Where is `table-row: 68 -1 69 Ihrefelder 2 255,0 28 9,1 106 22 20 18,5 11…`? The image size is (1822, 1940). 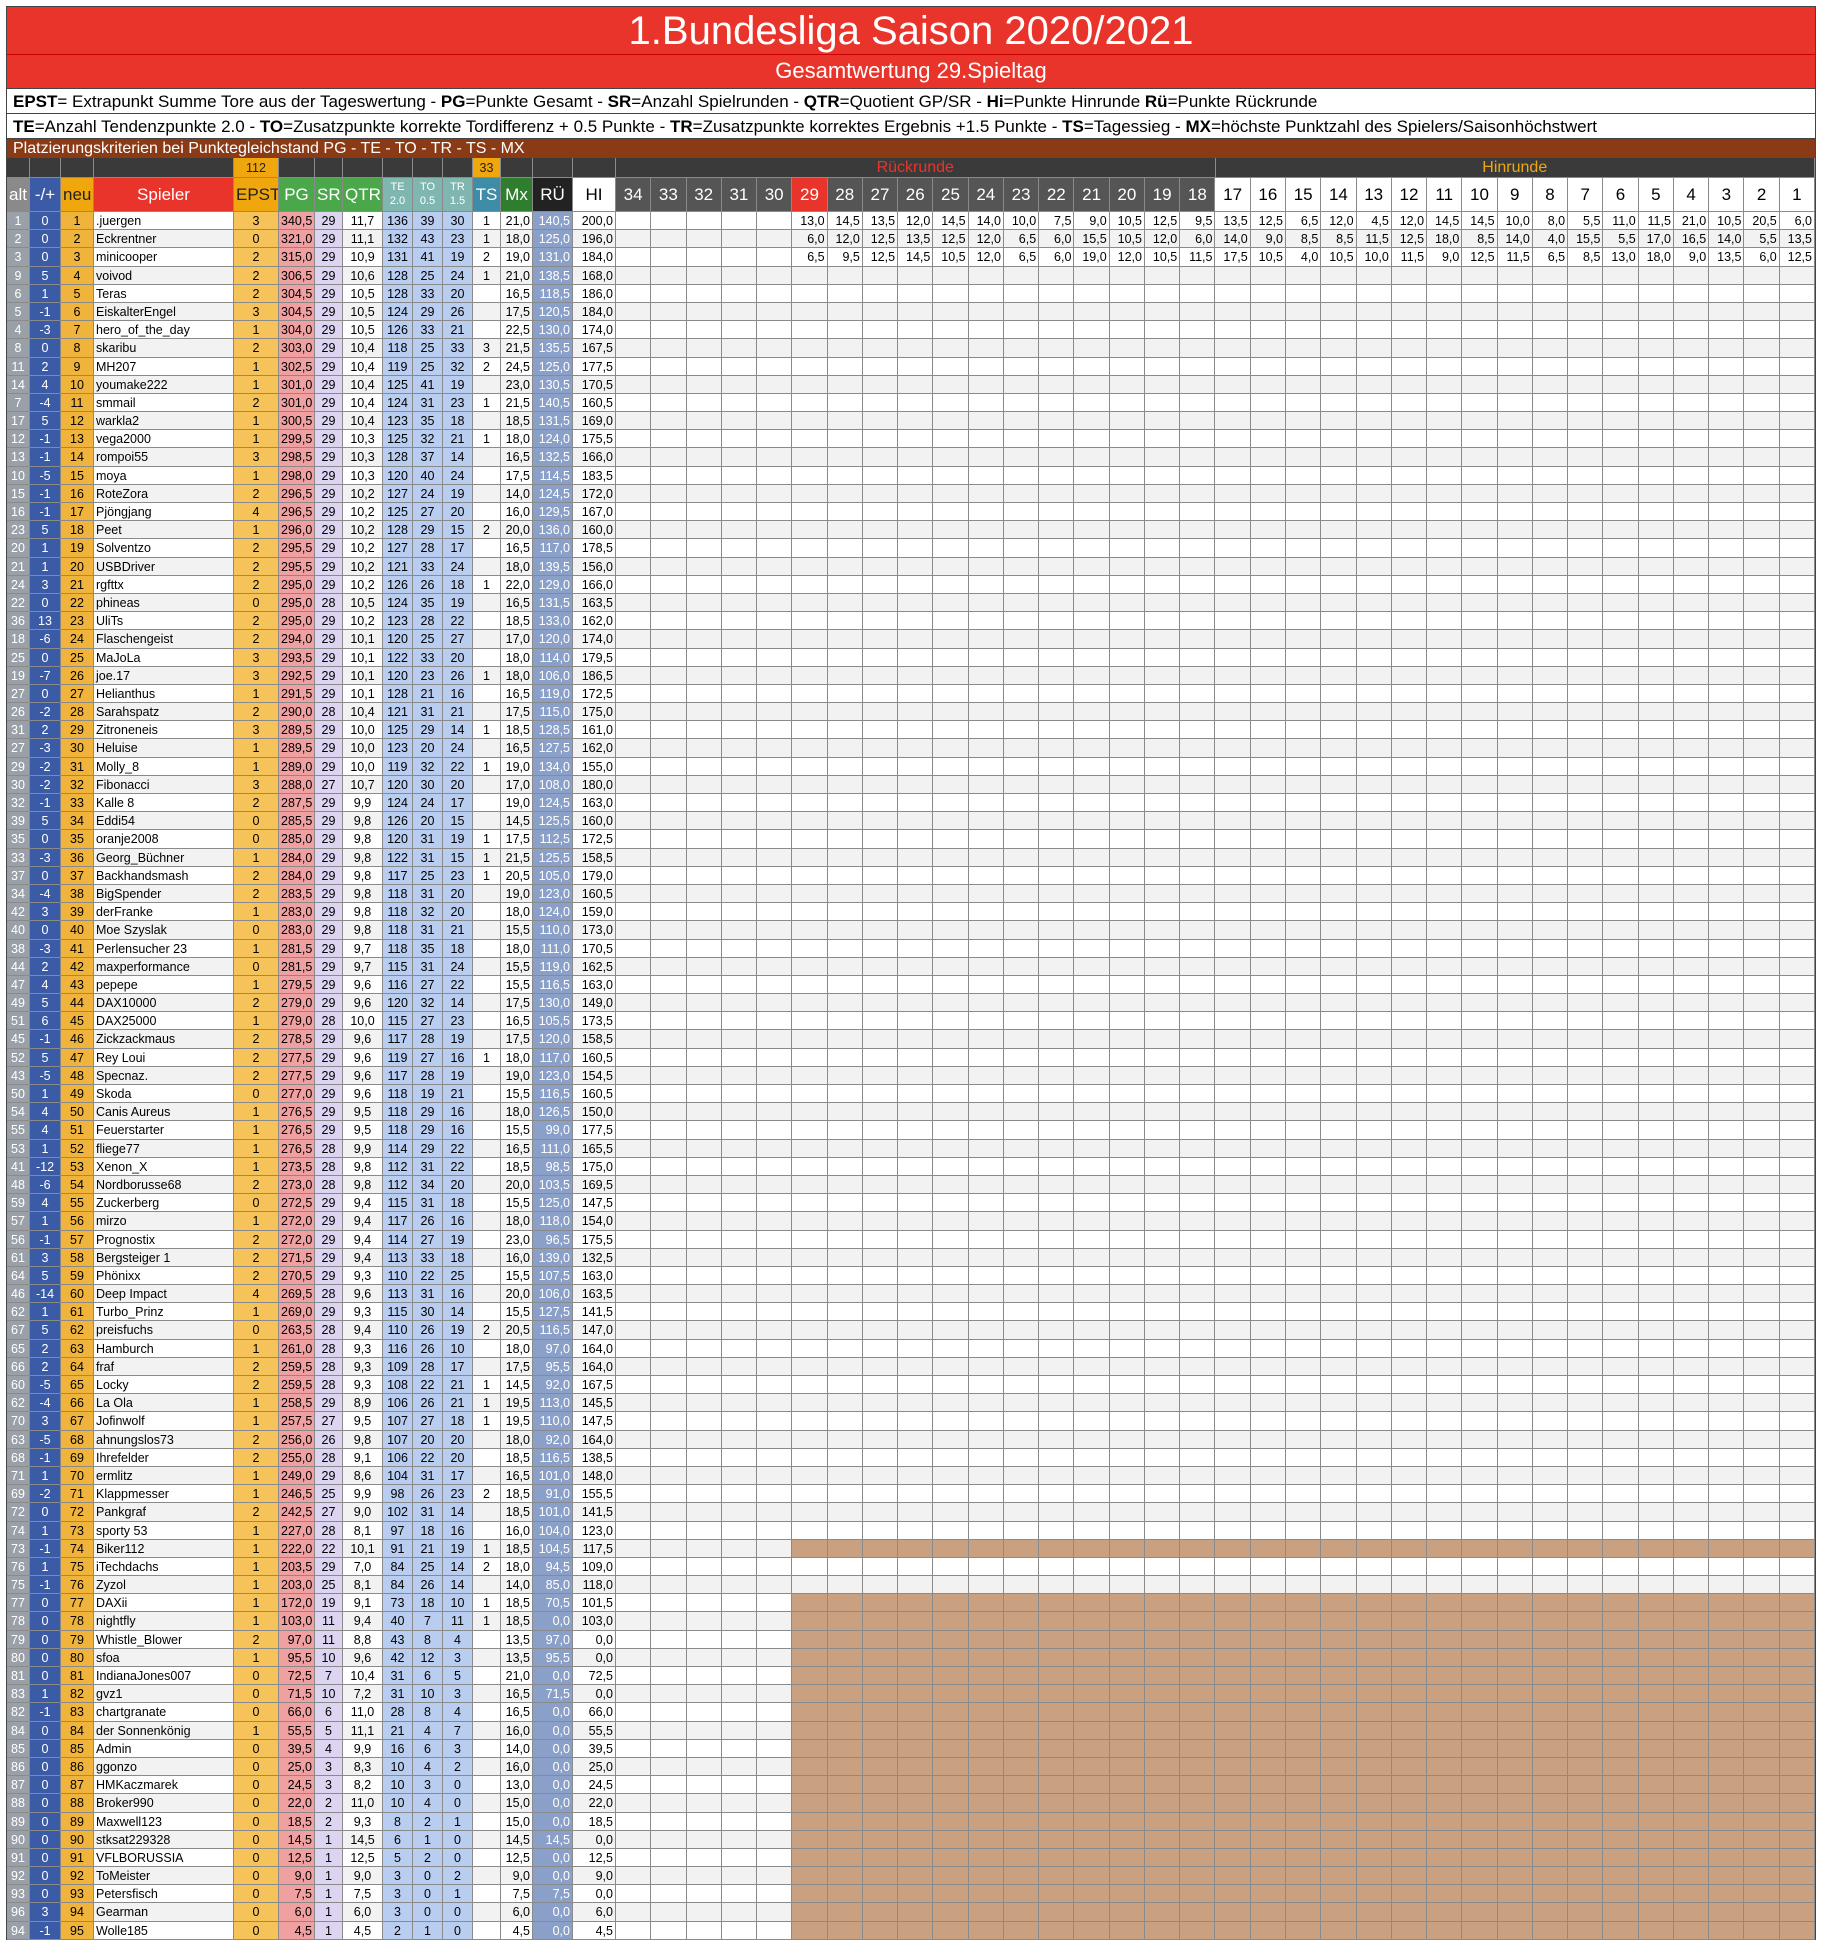 table-row: 68 -1 69 Ihrefelder 2 255,0 28 9,1 106 22 20 18,5 11… is located at coordinates (911, 1457).